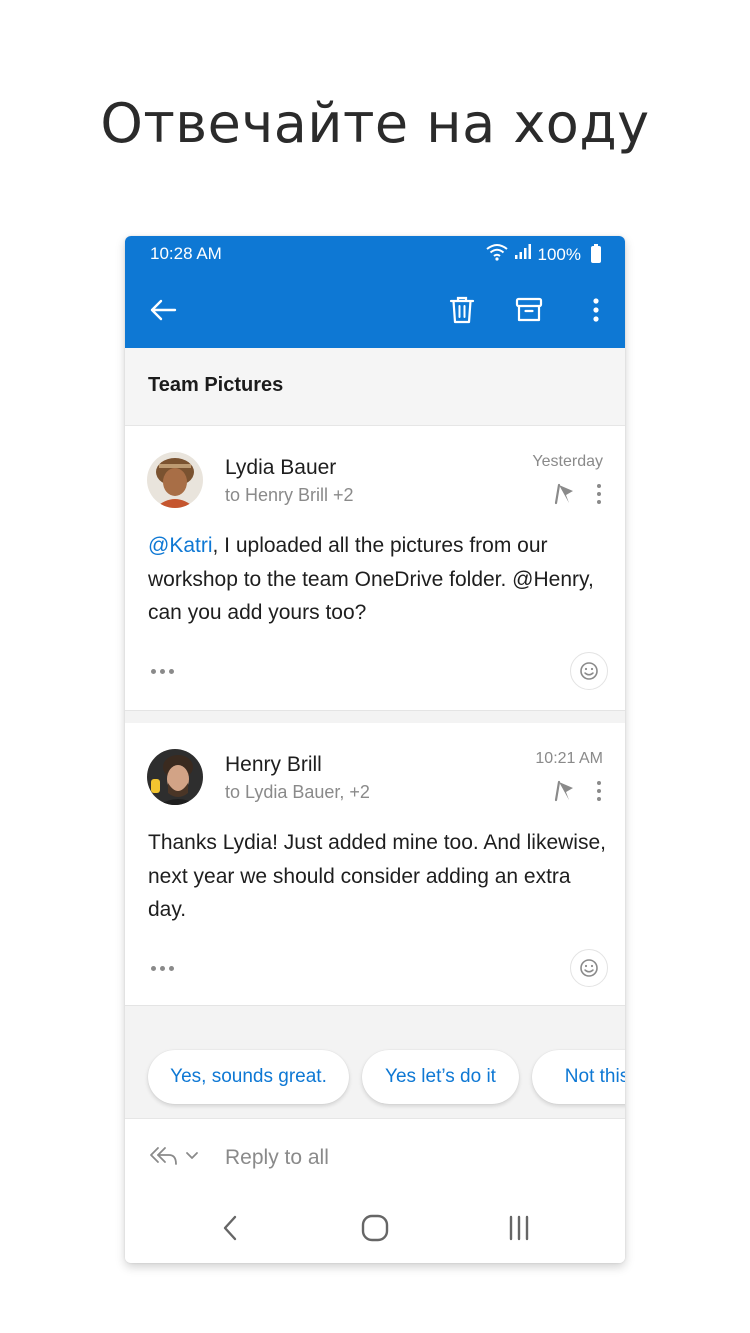  I want to click on reply-bar: Reply to all, so click(375, 1156).